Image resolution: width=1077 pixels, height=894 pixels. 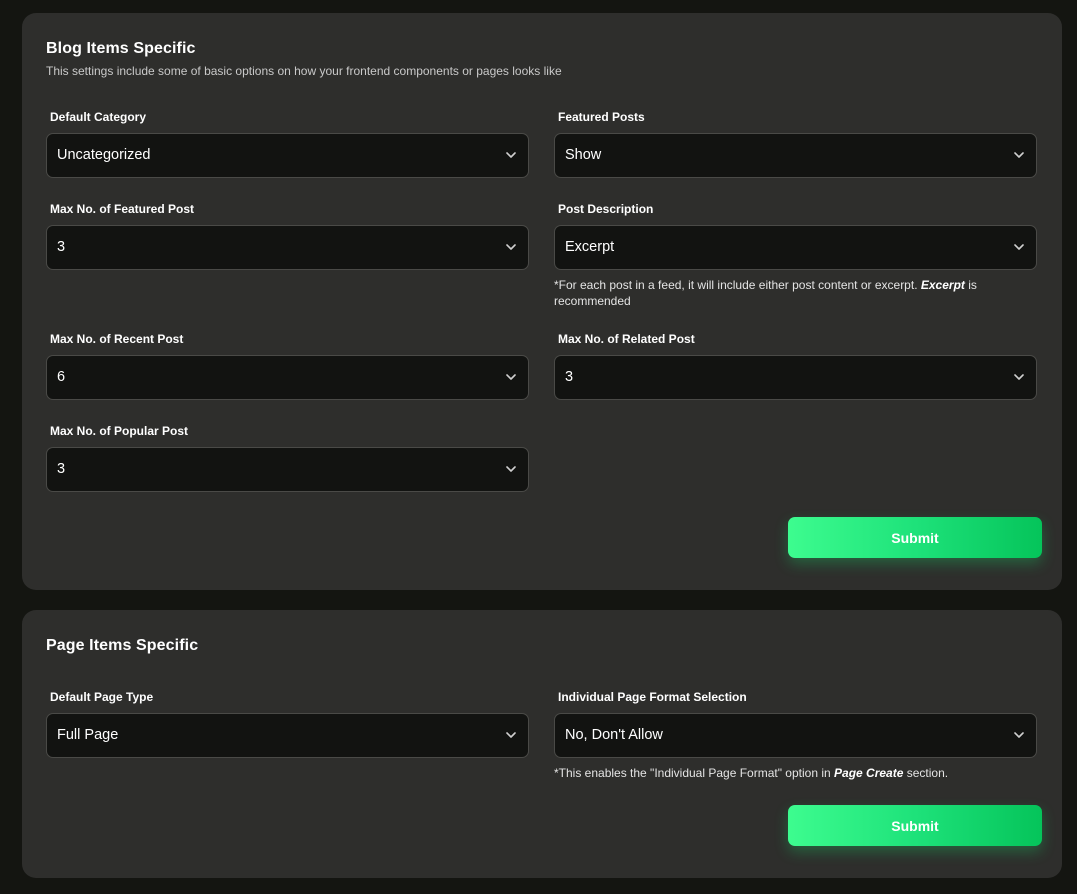 I want to click on page-submit-button: Submit, so click(x=915, y=825).